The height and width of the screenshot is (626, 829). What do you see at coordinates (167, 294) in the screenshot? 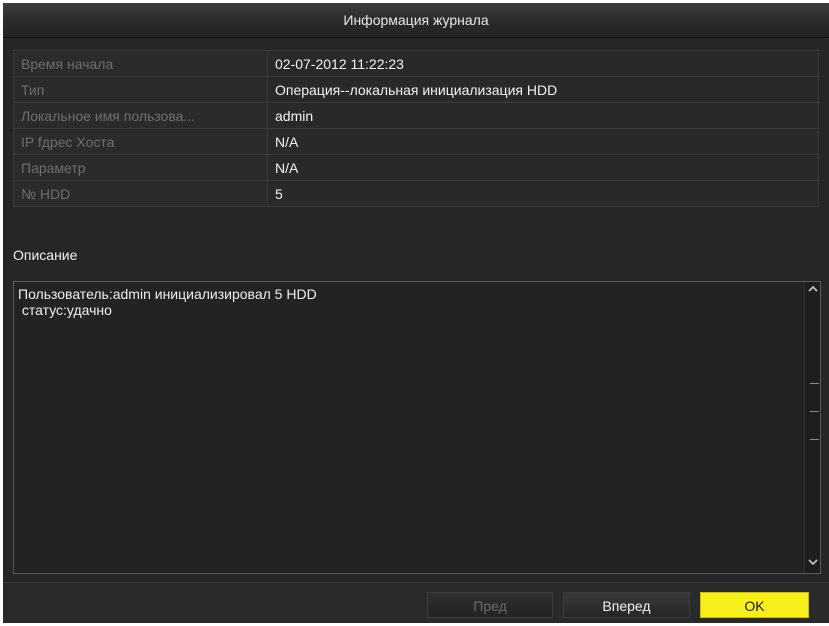
I see `description-line: Пользователь:admin инициализировал 5 HDD` at bounding box center [167, 294].